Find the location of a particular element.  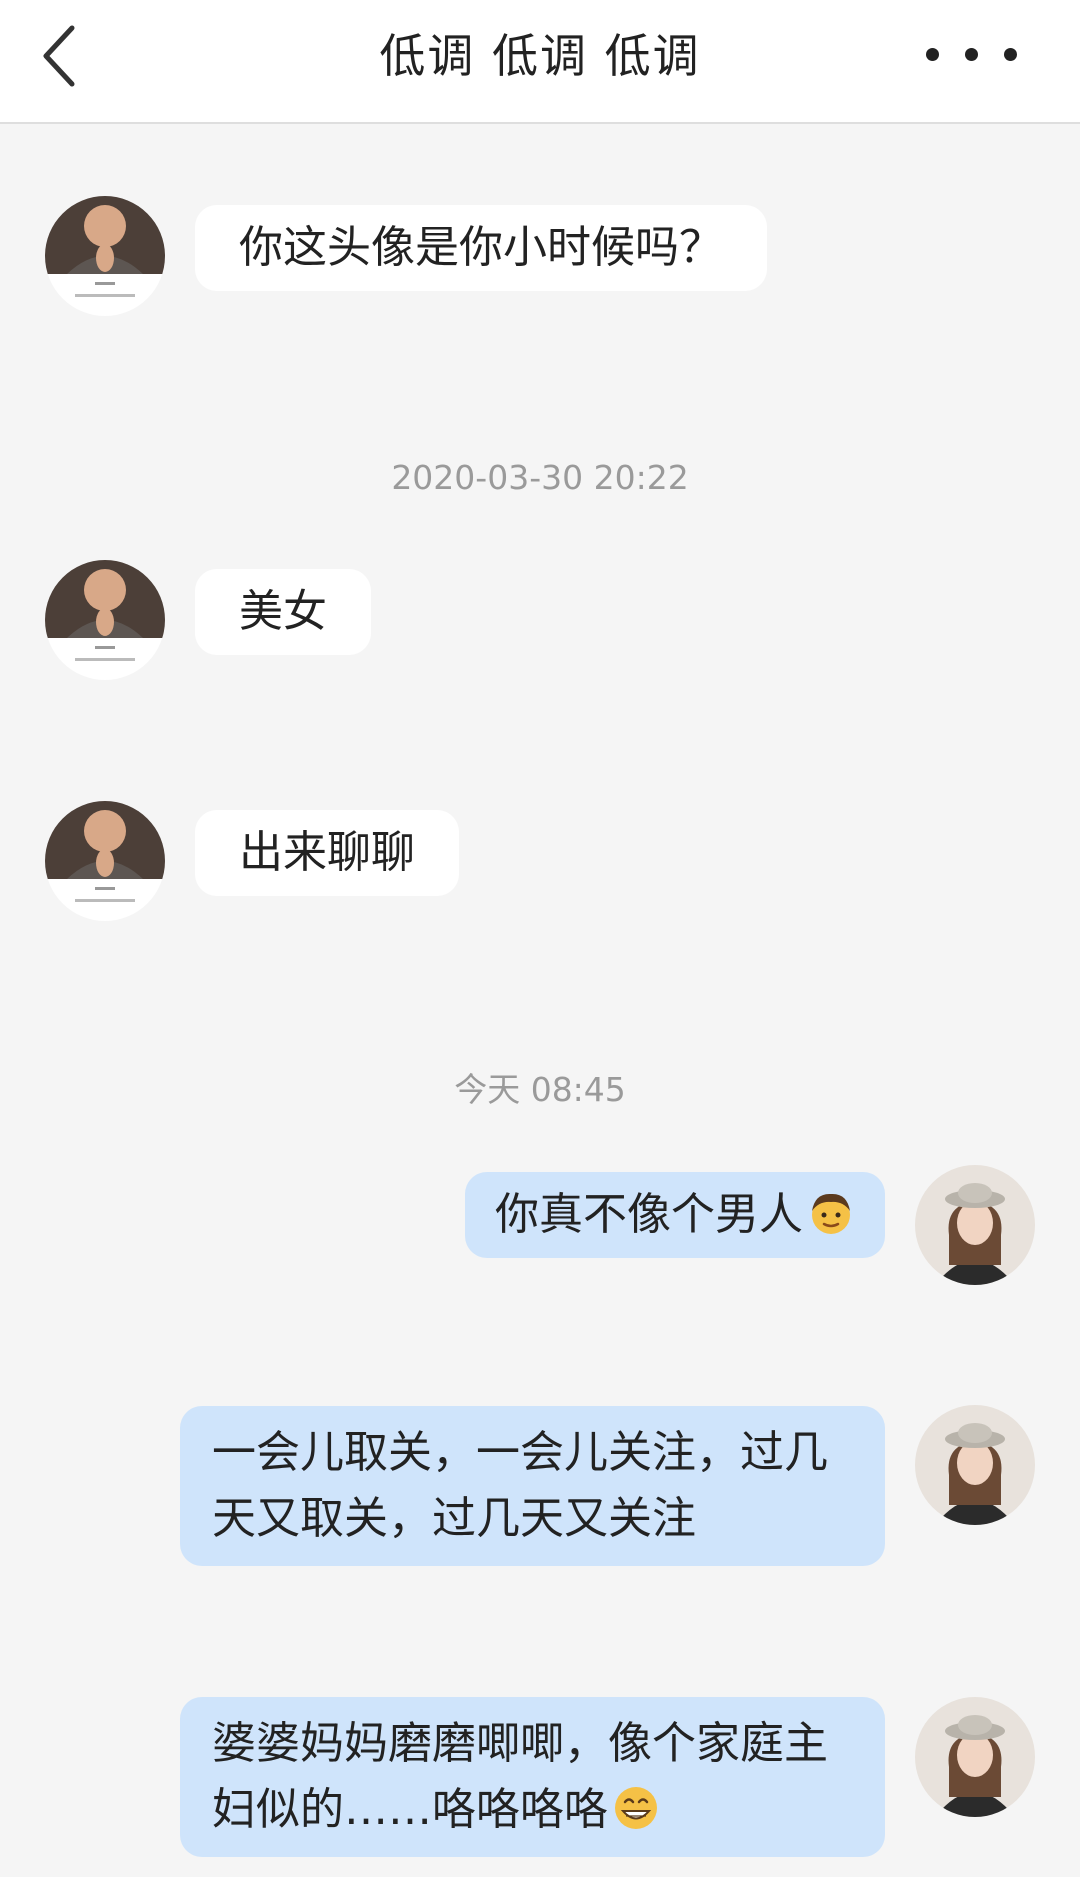

message-text: 一会儿取关，一会儿关注，过几天又取关，过几天又关注 is located at coordinates (520, 1485).